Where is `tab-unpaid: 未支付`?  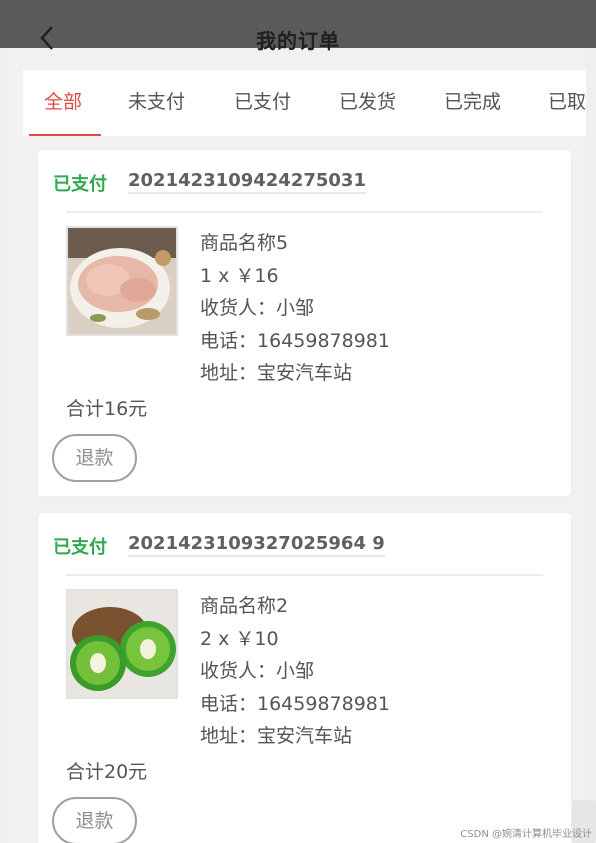
tab-unpaid: 未支付 is located at coordinates (156, 103).